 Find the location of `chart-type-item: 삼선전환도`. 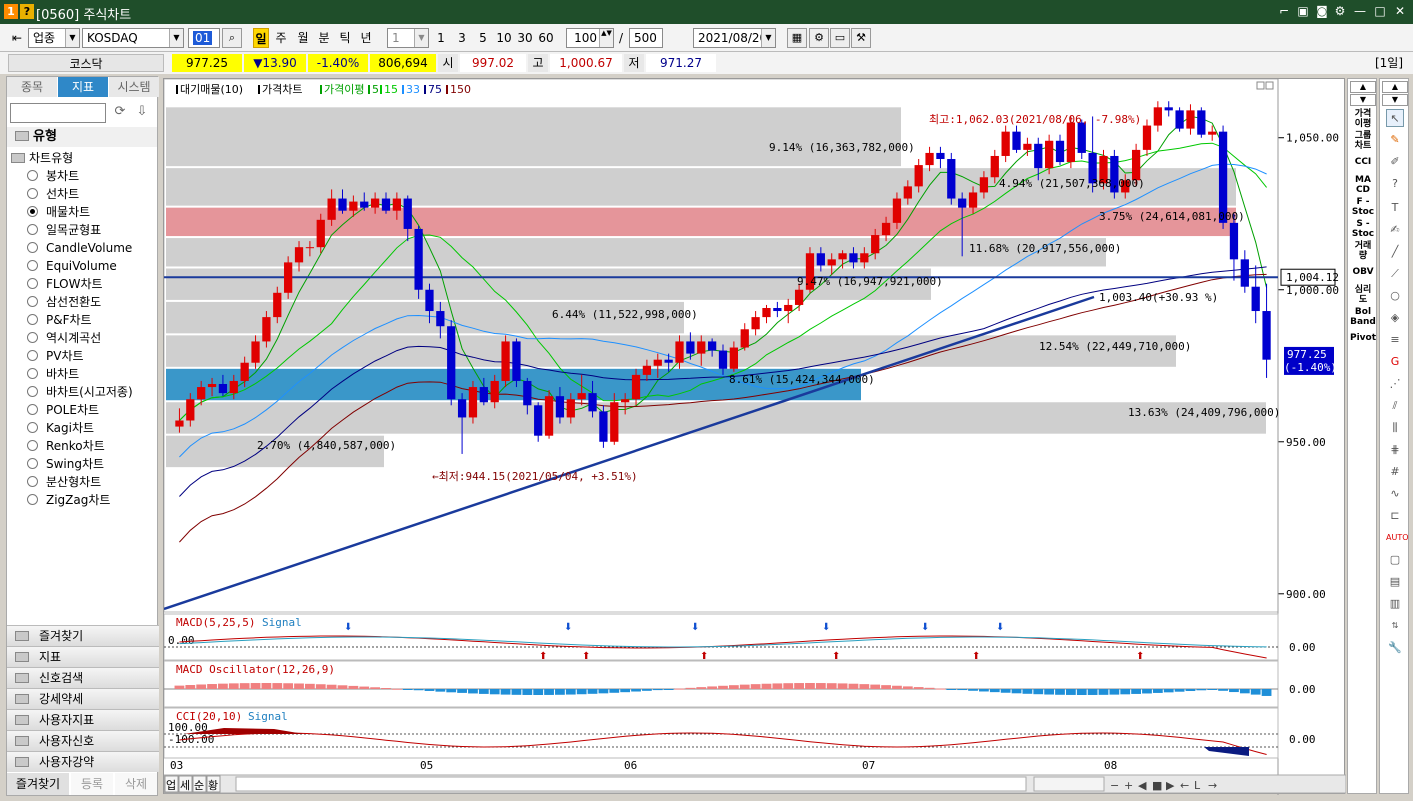

chart-type-item: 삼선전환도 is located at coordinates (64, 302).